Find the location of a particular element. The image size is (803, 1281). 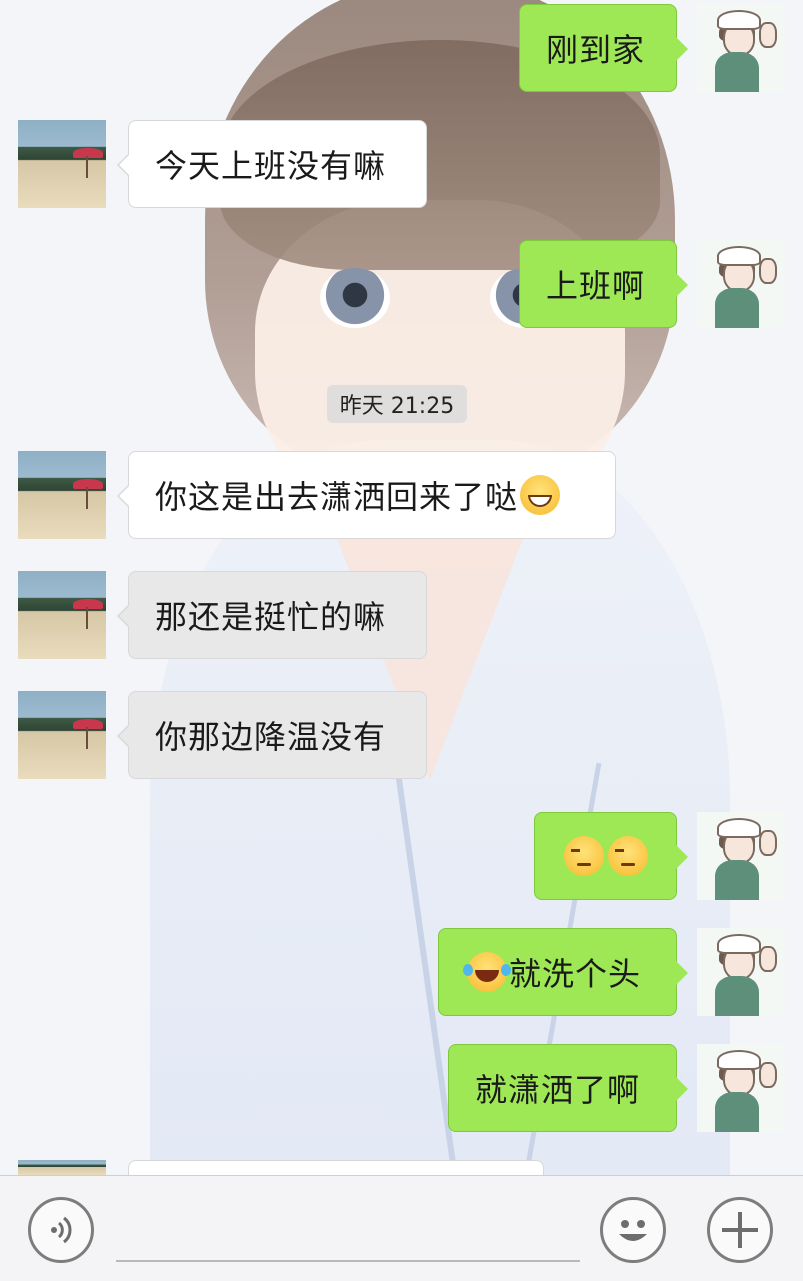

message-bubble-incoming: 那还是挺忙的嘛 is located at coordinates (272, 615).